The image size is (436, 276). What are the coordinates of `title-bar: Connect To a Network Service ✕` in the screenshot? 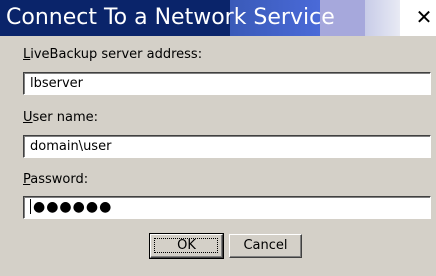 It's located at (218, 18).